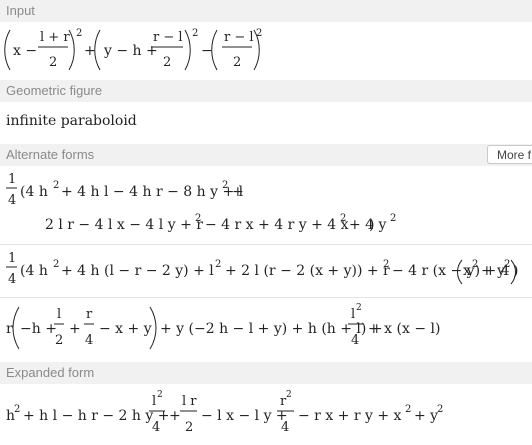 This screenshot has width=532, height=445. Describe the element at coordinates (137, 271) in the screenshot. I see `svg-text: + 4 h (l − r − 2 y) + l` at that location.